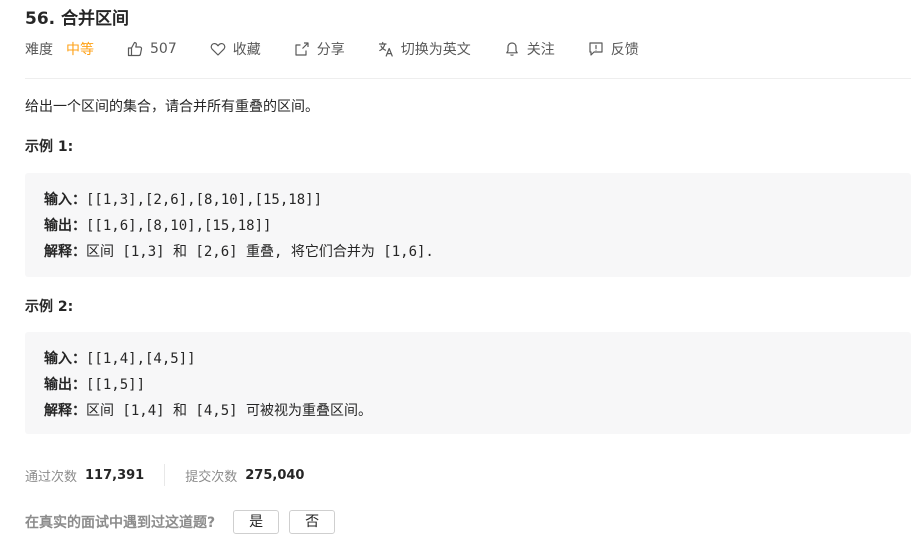 The width and height of the screenshot is (911, 546). Describe the element at coordinates (163, 49) in the screenshot. I see `like-count: 507` at that location.